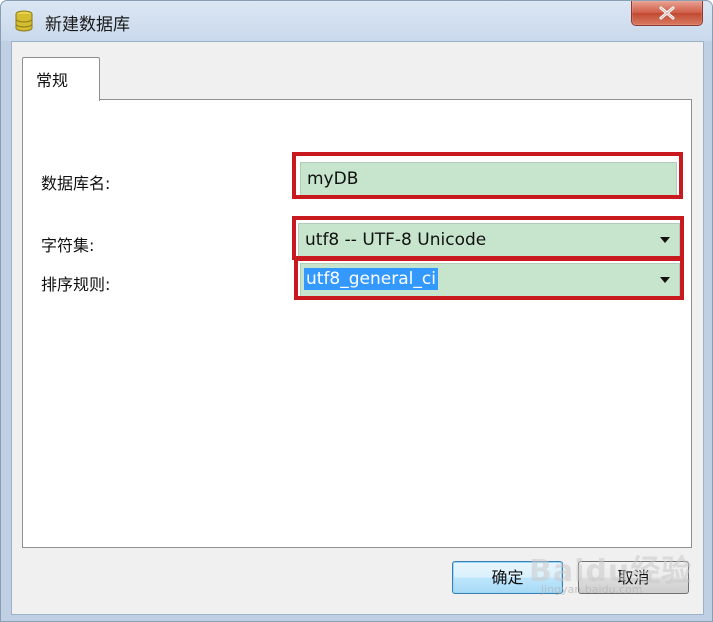 This screenshot has height=622, width=713. What do you see at coordinates (356, 21) in the screenshot?
I see `title-bar: 新建数据库` at bounding box center [356, 21].